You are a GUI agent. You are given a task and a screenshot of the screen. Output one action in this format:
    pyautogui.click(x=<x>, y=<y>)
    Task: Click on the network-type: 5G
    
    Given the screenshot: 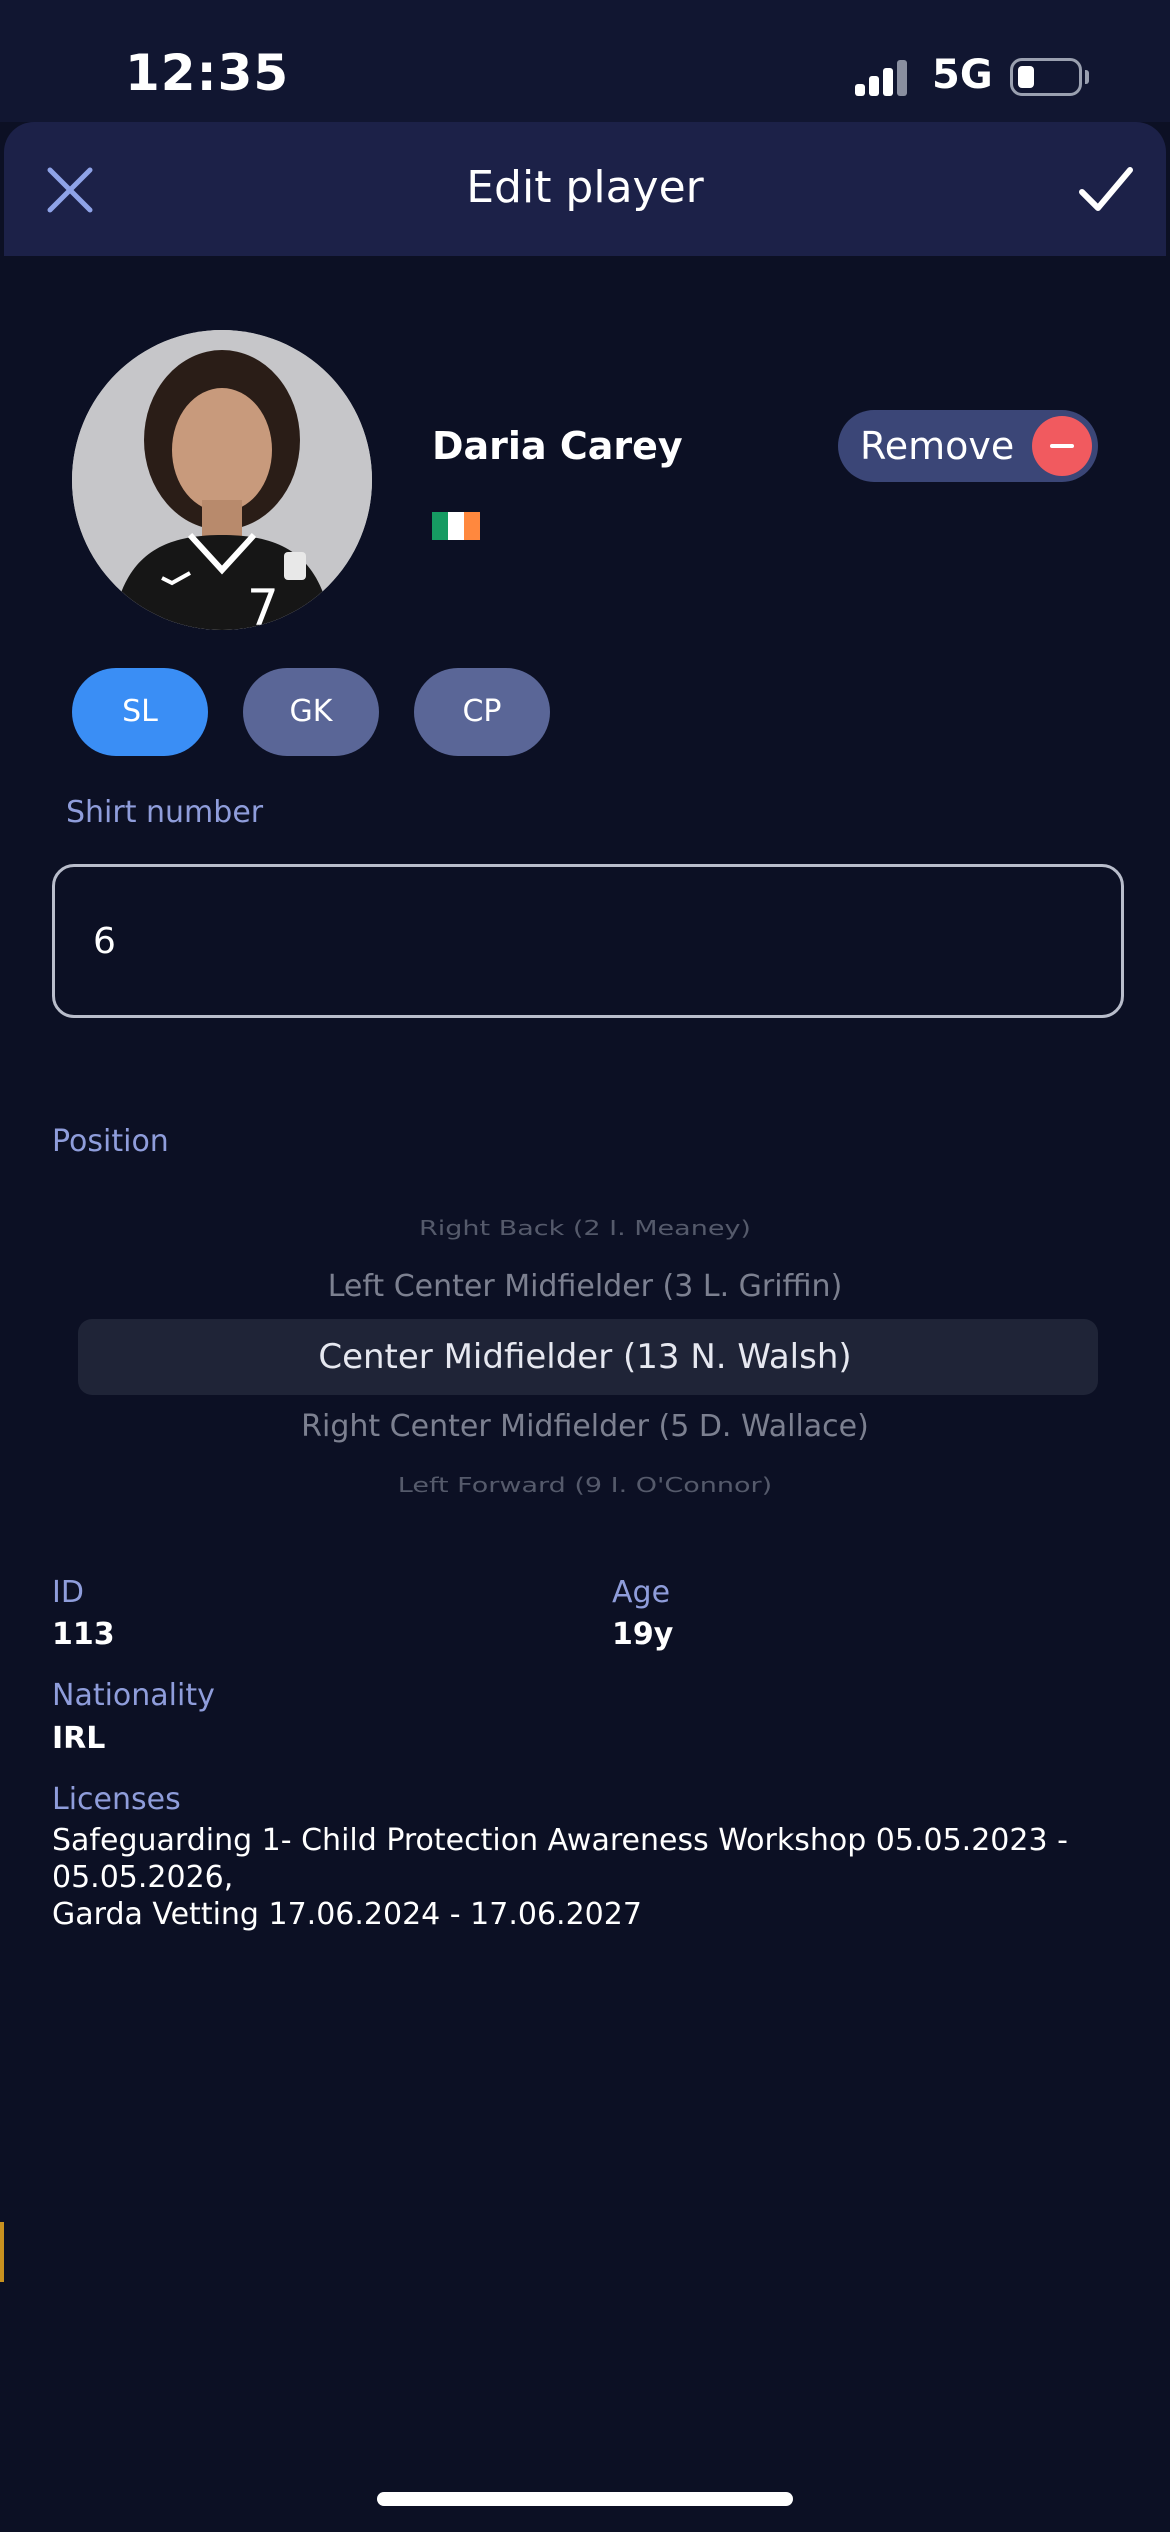 What is the action you would take?
    pyautogui.click(x=962, y=75)
    